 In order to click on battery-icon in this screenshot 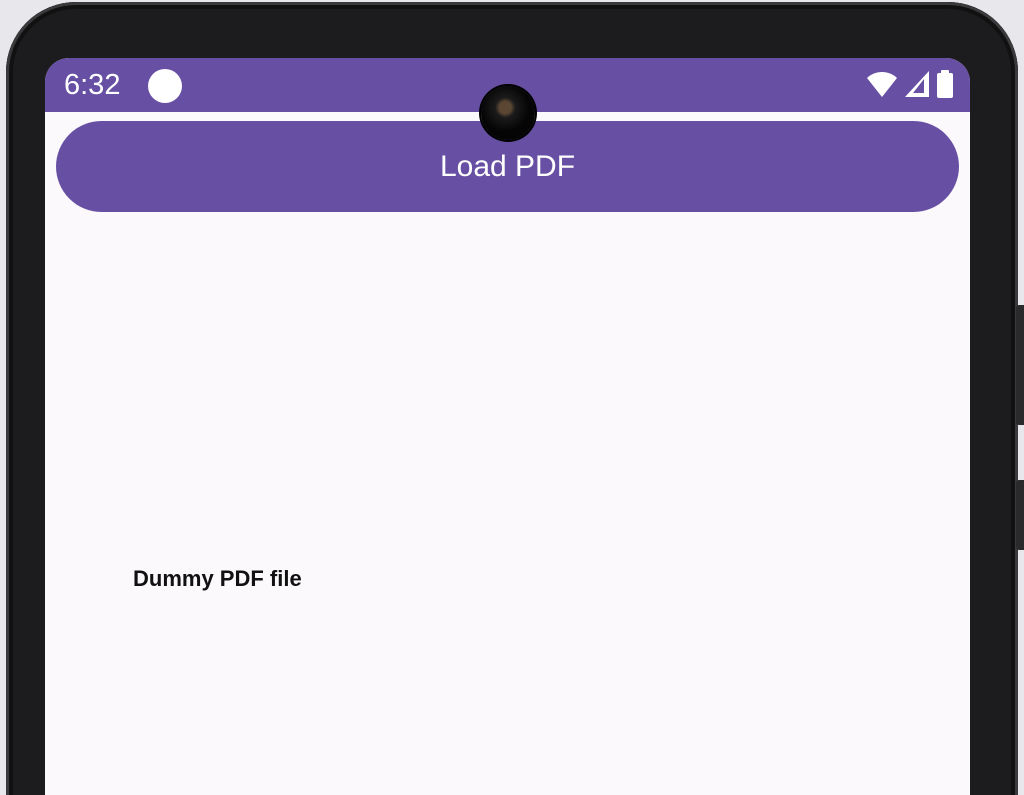, I will do `click(945, 86)`.